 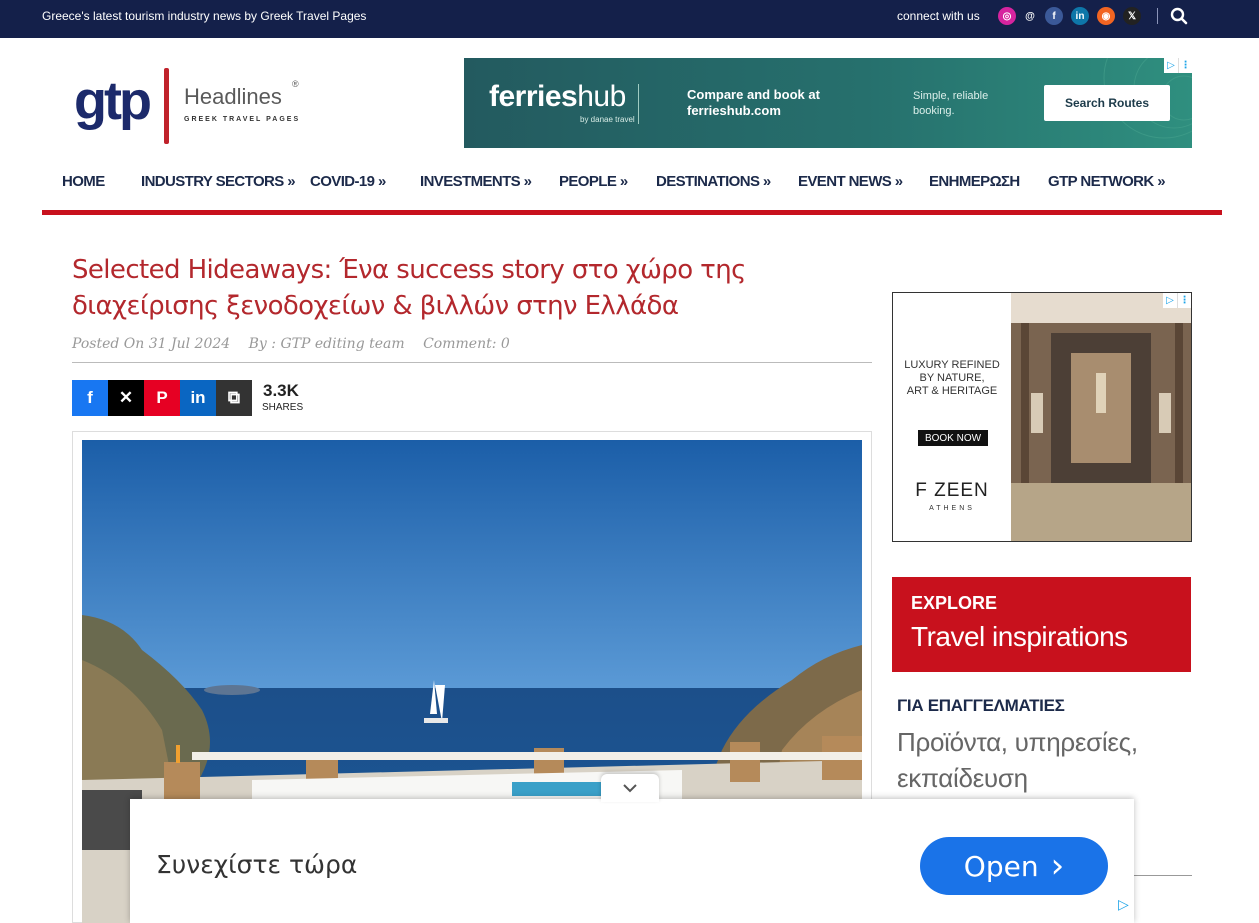 I want to click on open-button: Open ›, so click(x=1014, y=866).